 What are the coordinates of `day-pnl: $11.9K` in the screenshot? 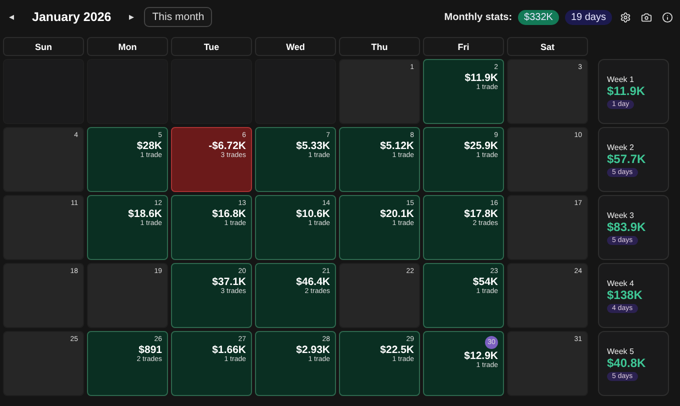 It's located at (481, 78).